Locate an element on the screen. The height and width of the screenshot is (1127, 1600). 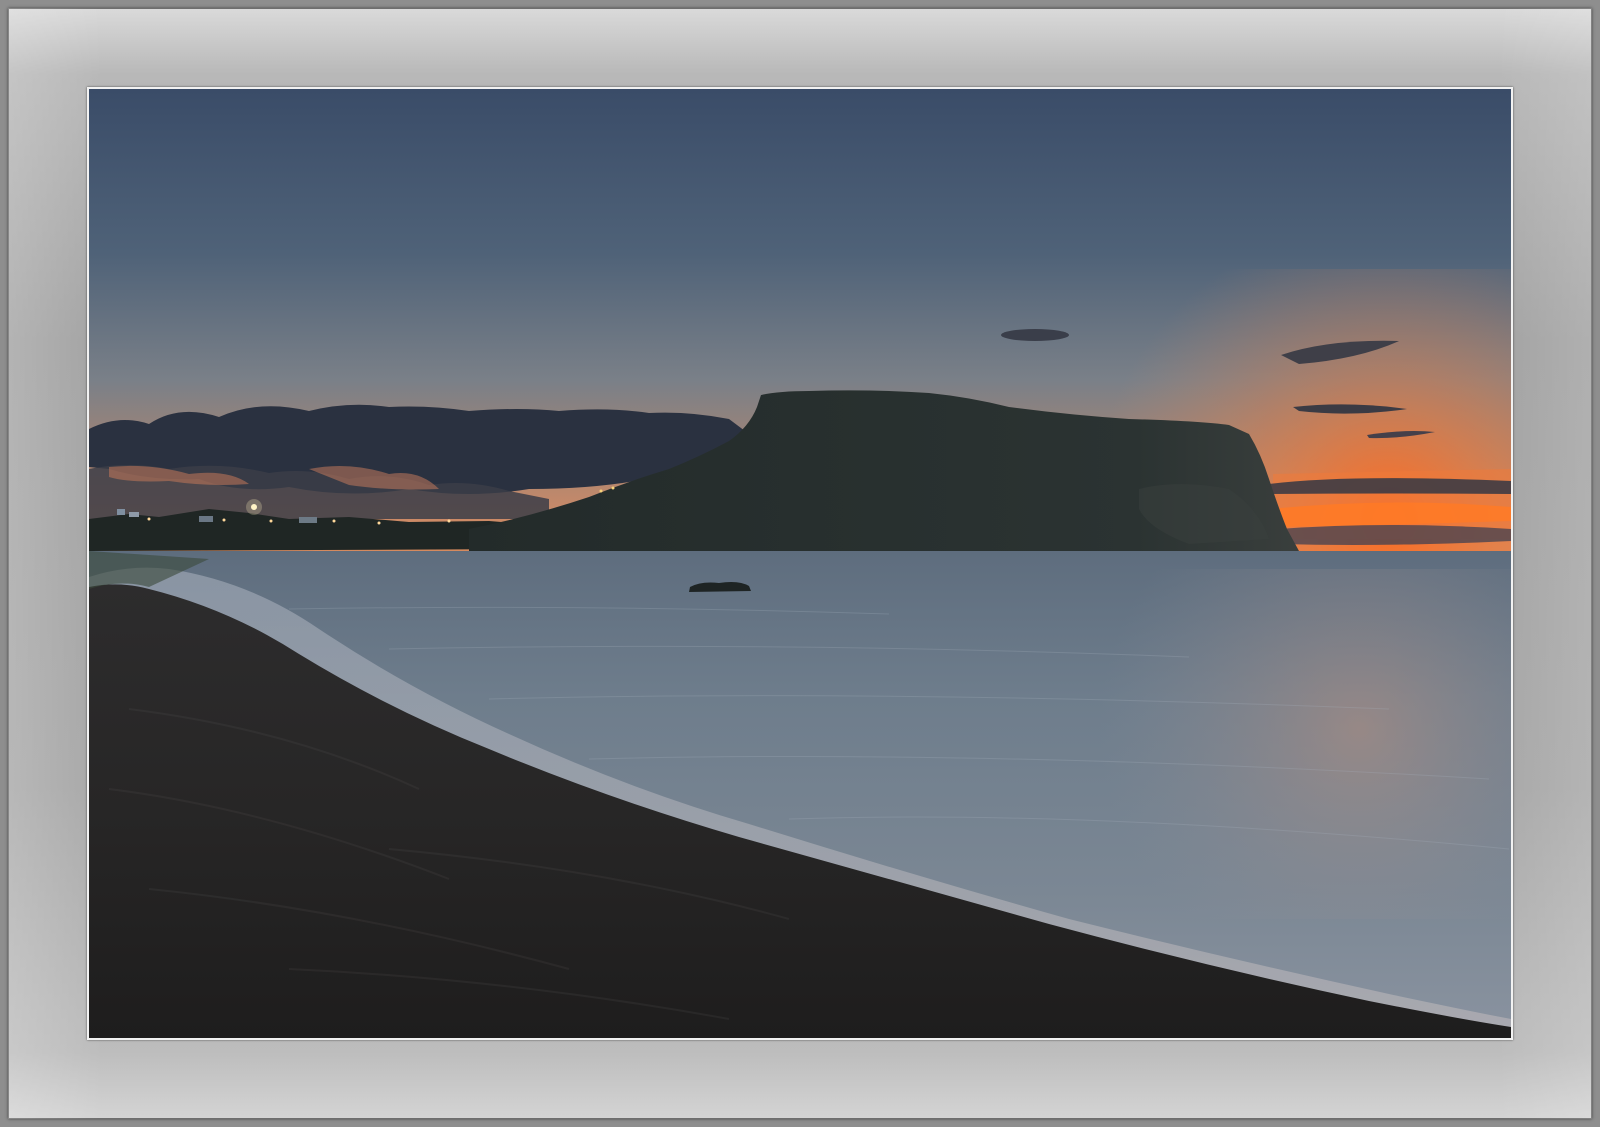
horizon-cloud is located at coordinates (1395, 535).